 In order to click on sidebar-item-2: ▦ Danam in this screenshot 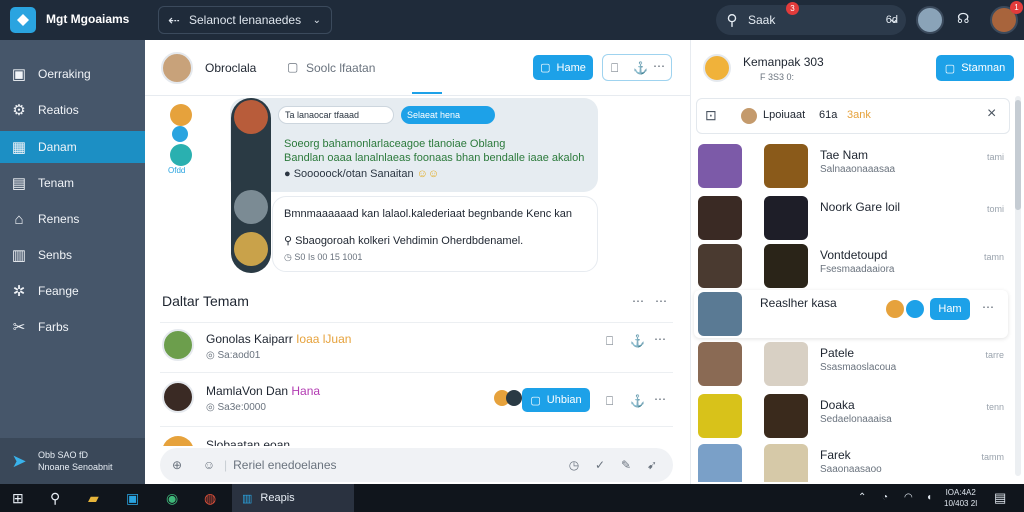, I will do `click(72, 147)`.